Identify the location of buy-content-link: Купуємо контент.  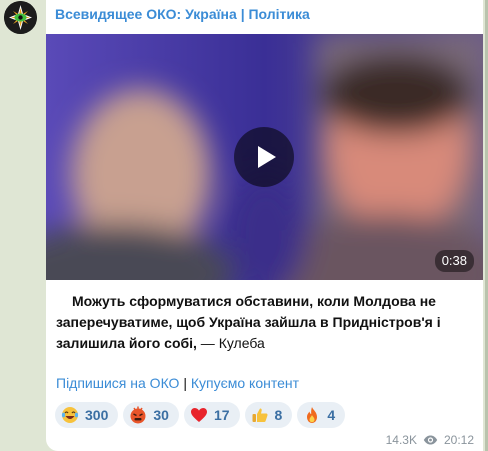
(245, 383).